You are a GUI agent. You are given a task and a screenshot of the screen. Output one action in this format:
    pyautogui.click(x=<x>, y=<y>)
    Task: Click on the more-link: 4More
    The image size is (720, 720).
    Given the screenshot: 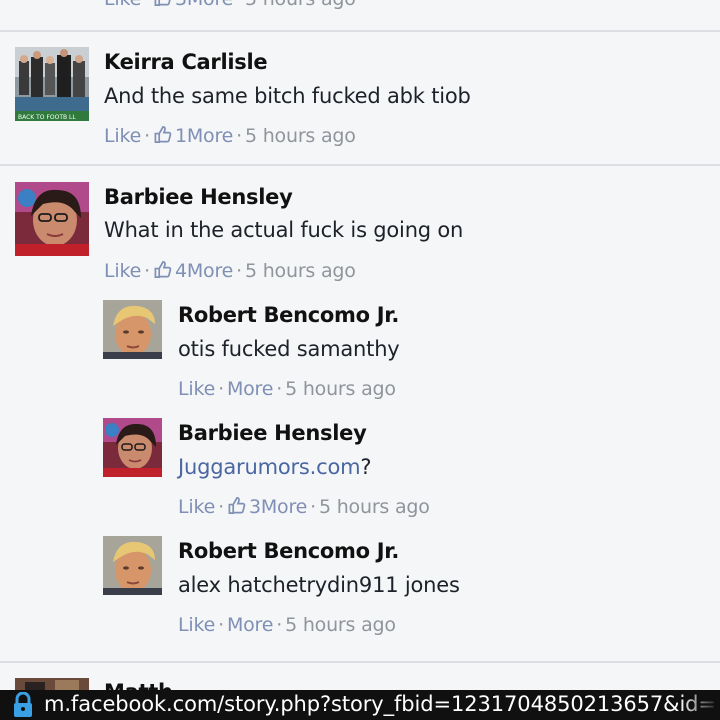 What is the action you would take?
    pyautogui.click(x=204, y=271)
    